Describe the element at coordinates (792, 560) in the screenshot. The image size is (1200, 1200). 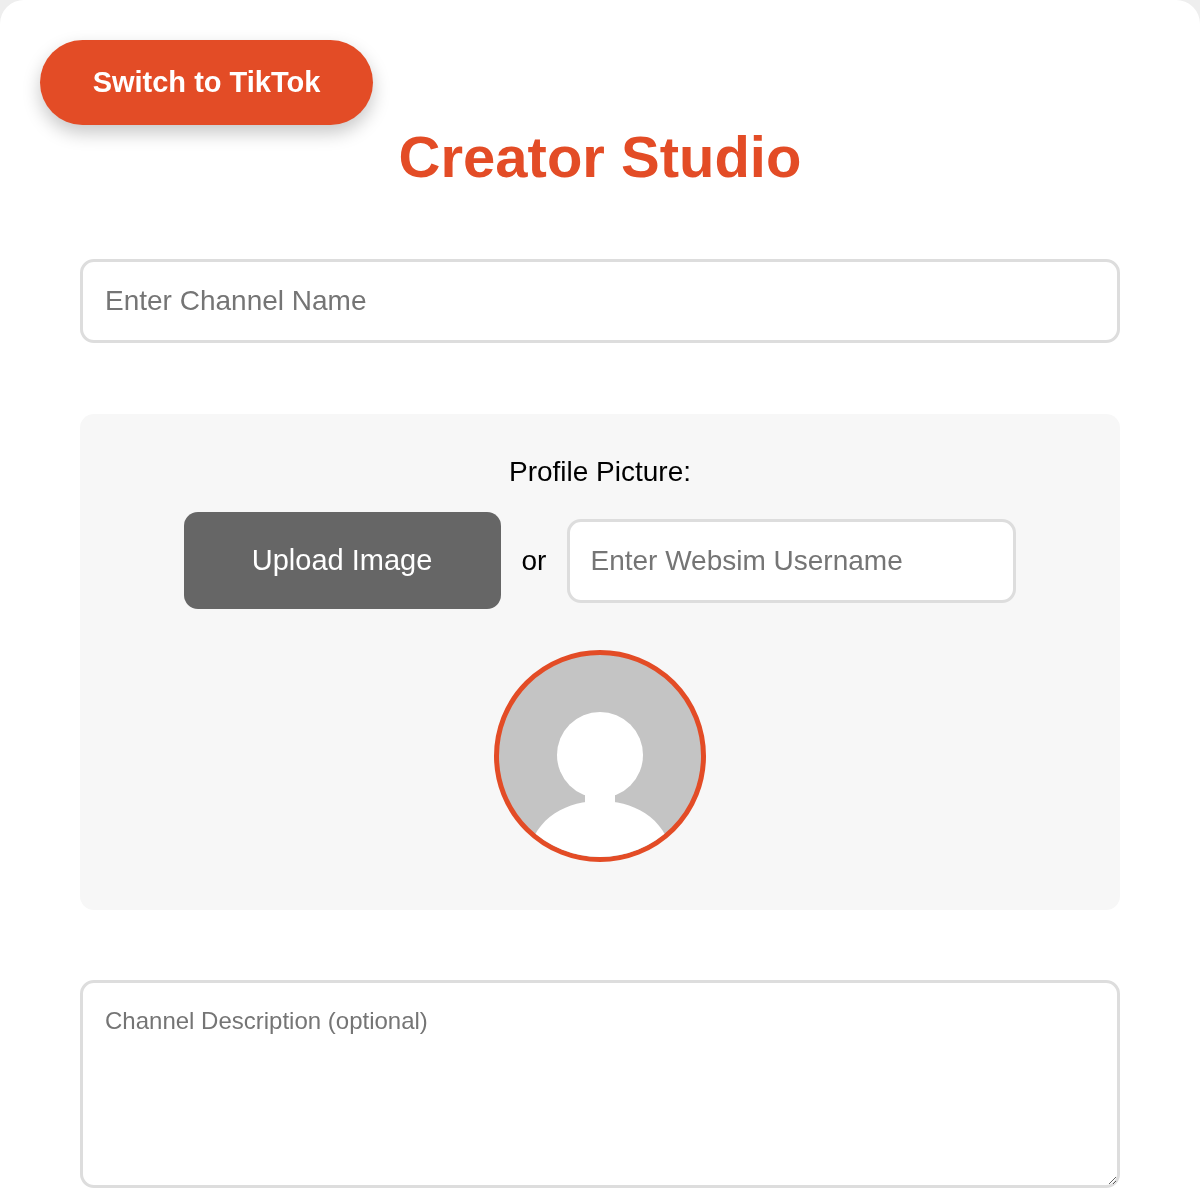
I see `websim-username-field: Enter Websim Username` at that location.